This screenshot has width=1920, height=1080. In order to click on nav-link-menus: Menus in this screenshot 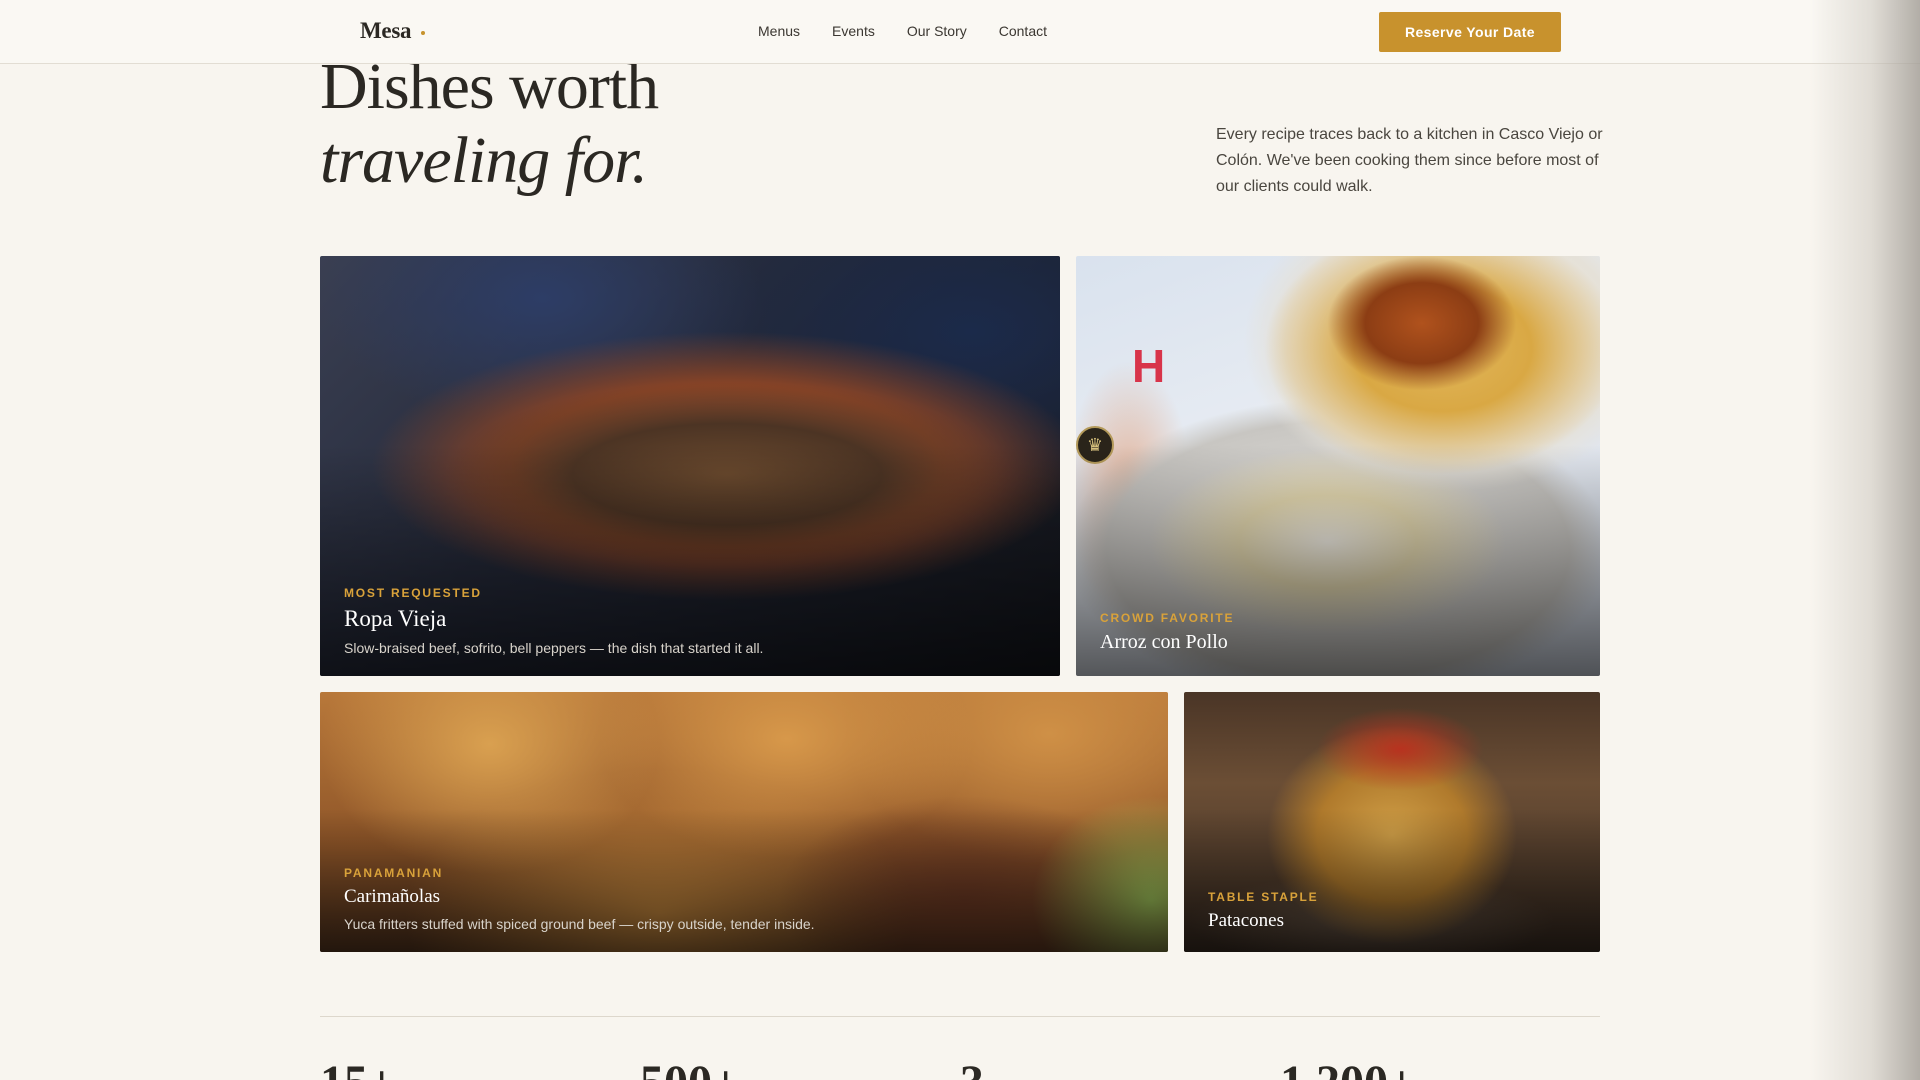, I will do `click(779, 31)`.